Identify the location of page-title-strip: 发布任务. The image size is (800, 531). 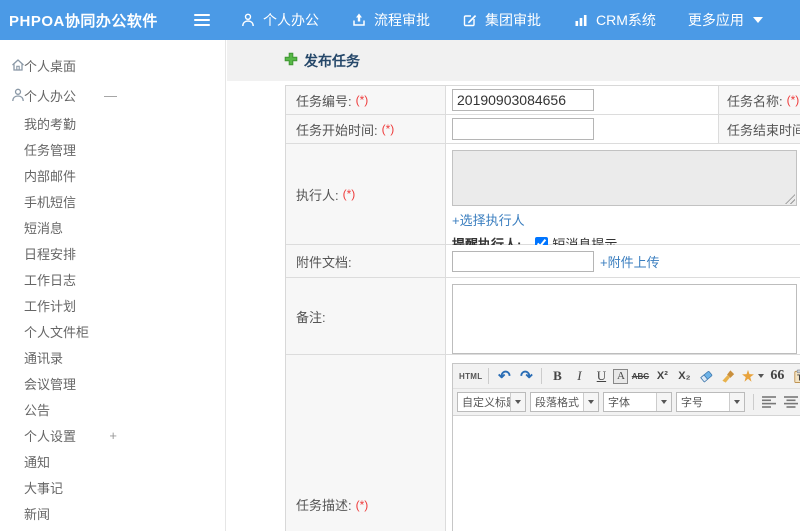
(513, 60).